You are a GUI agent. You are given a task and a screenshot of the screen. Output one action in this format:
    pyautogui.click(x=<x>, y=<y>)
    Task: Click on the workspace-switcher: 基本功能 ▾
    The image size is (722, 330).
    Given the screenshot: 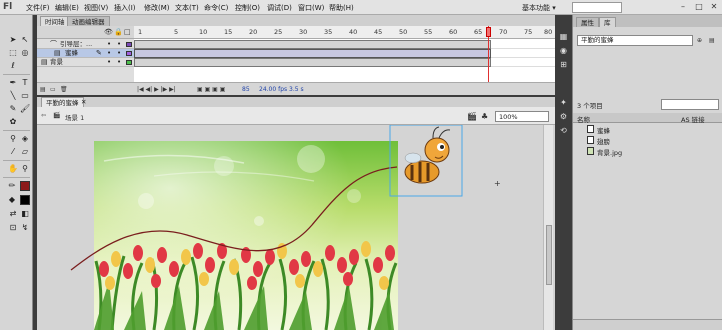 What is the action you would take?
    pyautogui.click(x=539, y=8)
    